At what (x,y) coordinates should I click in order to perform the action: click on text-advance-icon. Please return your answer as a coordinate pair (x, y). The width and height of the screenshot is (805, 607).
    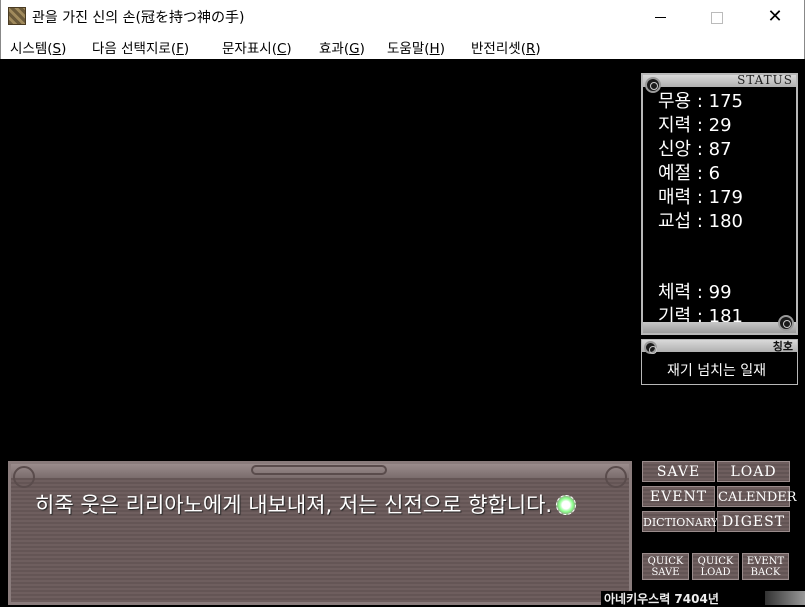
    Looking at the image, I should click on (566, 505).